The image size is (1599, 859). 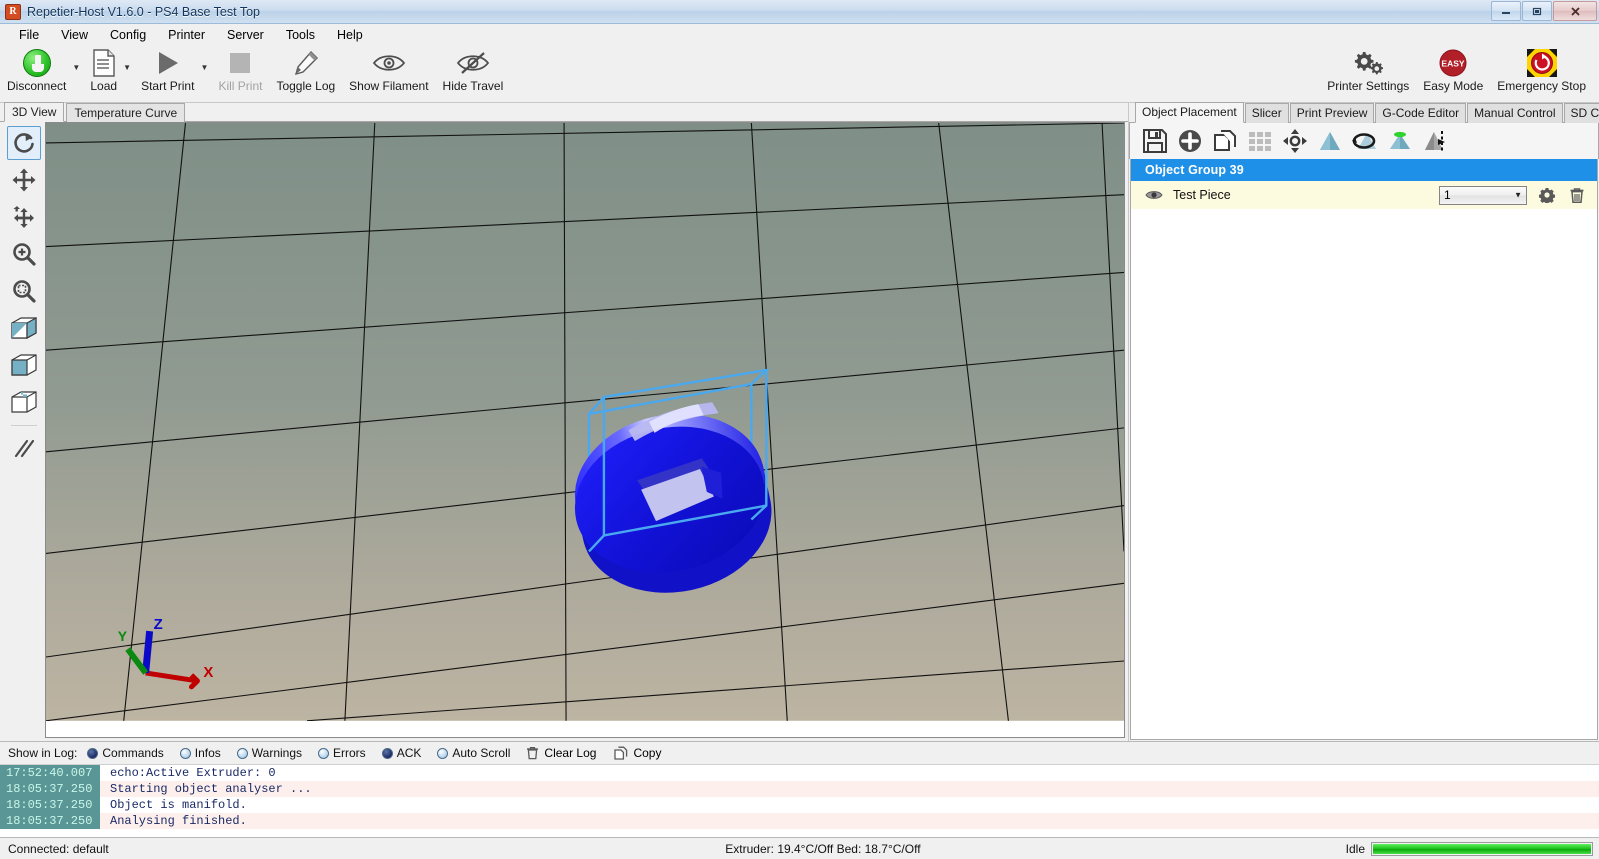 I want to click on move-object-tool, so click(x=24, y=217).